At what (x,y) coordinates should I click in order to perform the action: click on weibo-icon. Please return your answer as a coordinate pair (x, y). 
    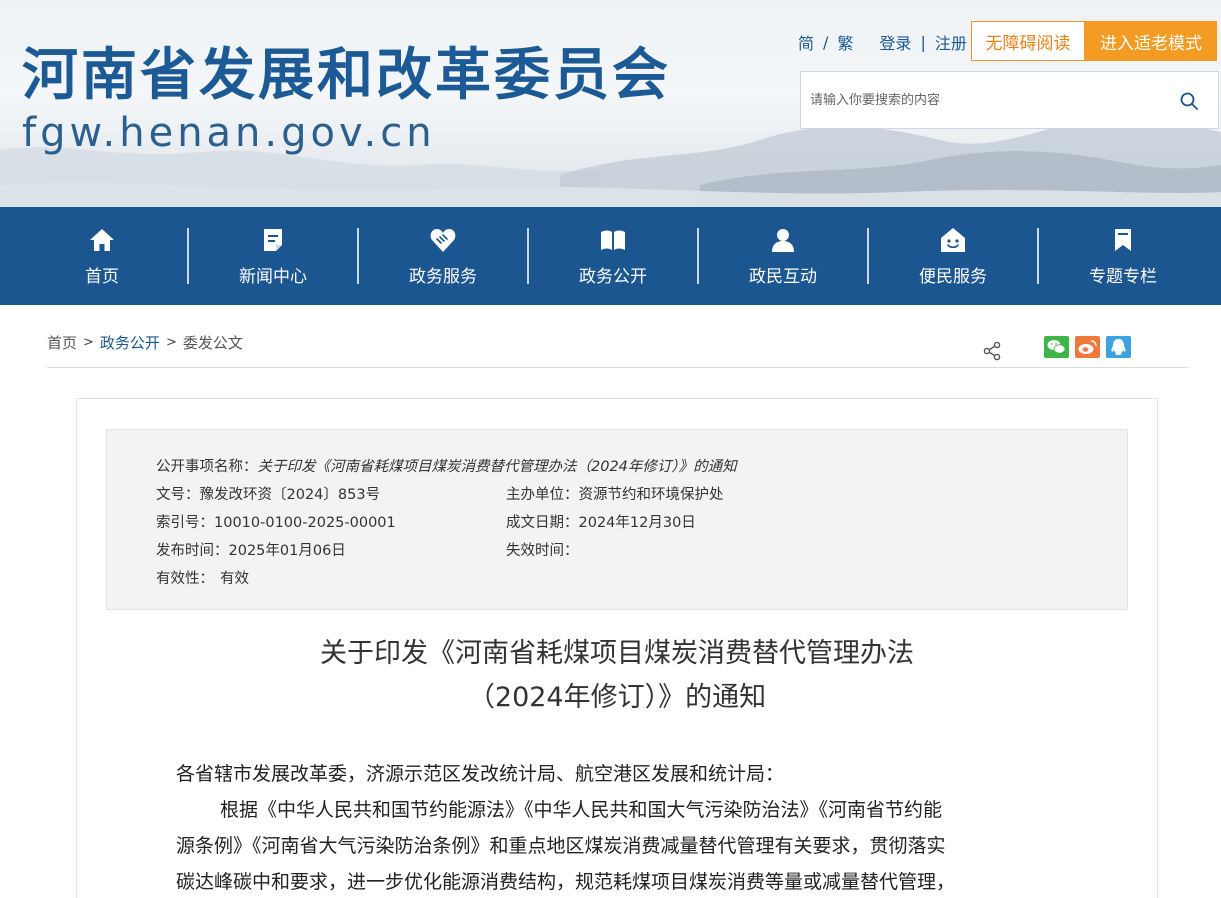
    Looking at the image, I should click on (1087, 347).